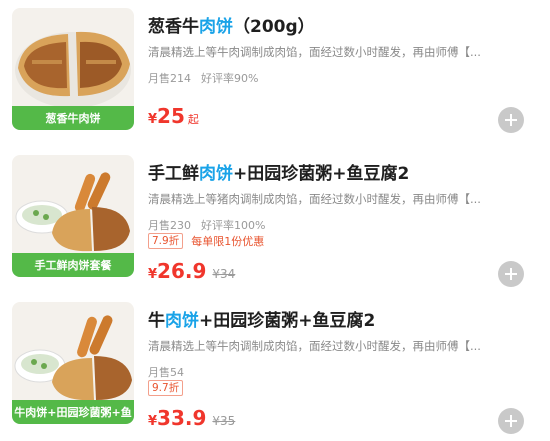 Image resolution: width=550 pixels, height=441 pixels. What do you see at coordinates (233, 225) in the screenshot?
I see `rating: 好评率100%` at bounding box center [233, 225].